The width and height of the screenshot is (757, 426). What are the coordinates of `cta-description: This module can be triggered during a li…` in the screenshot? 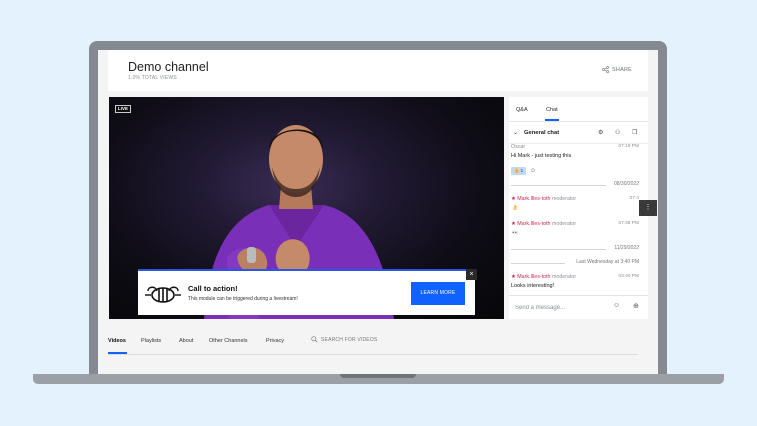 It's located at (243, 299).